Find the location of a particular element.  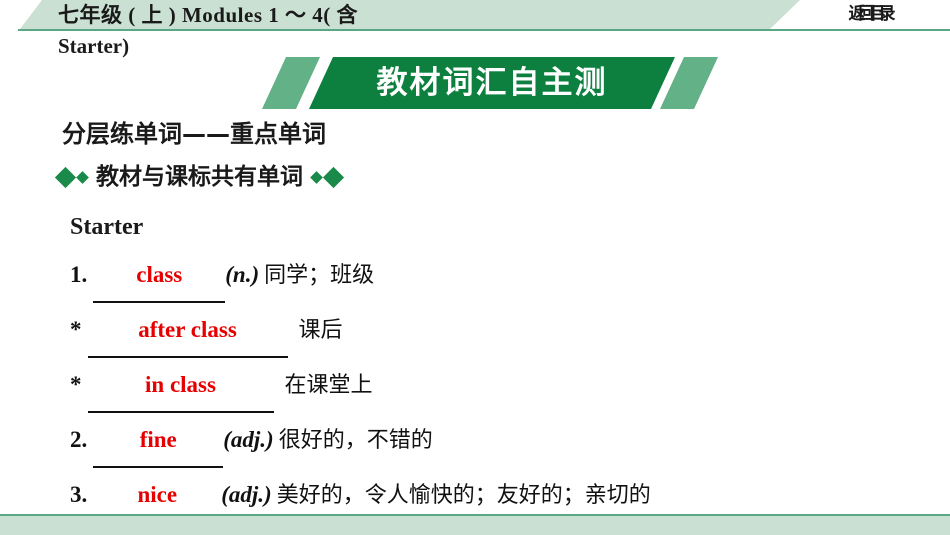

answer-blank: after class is located at coordinates (187, 330).